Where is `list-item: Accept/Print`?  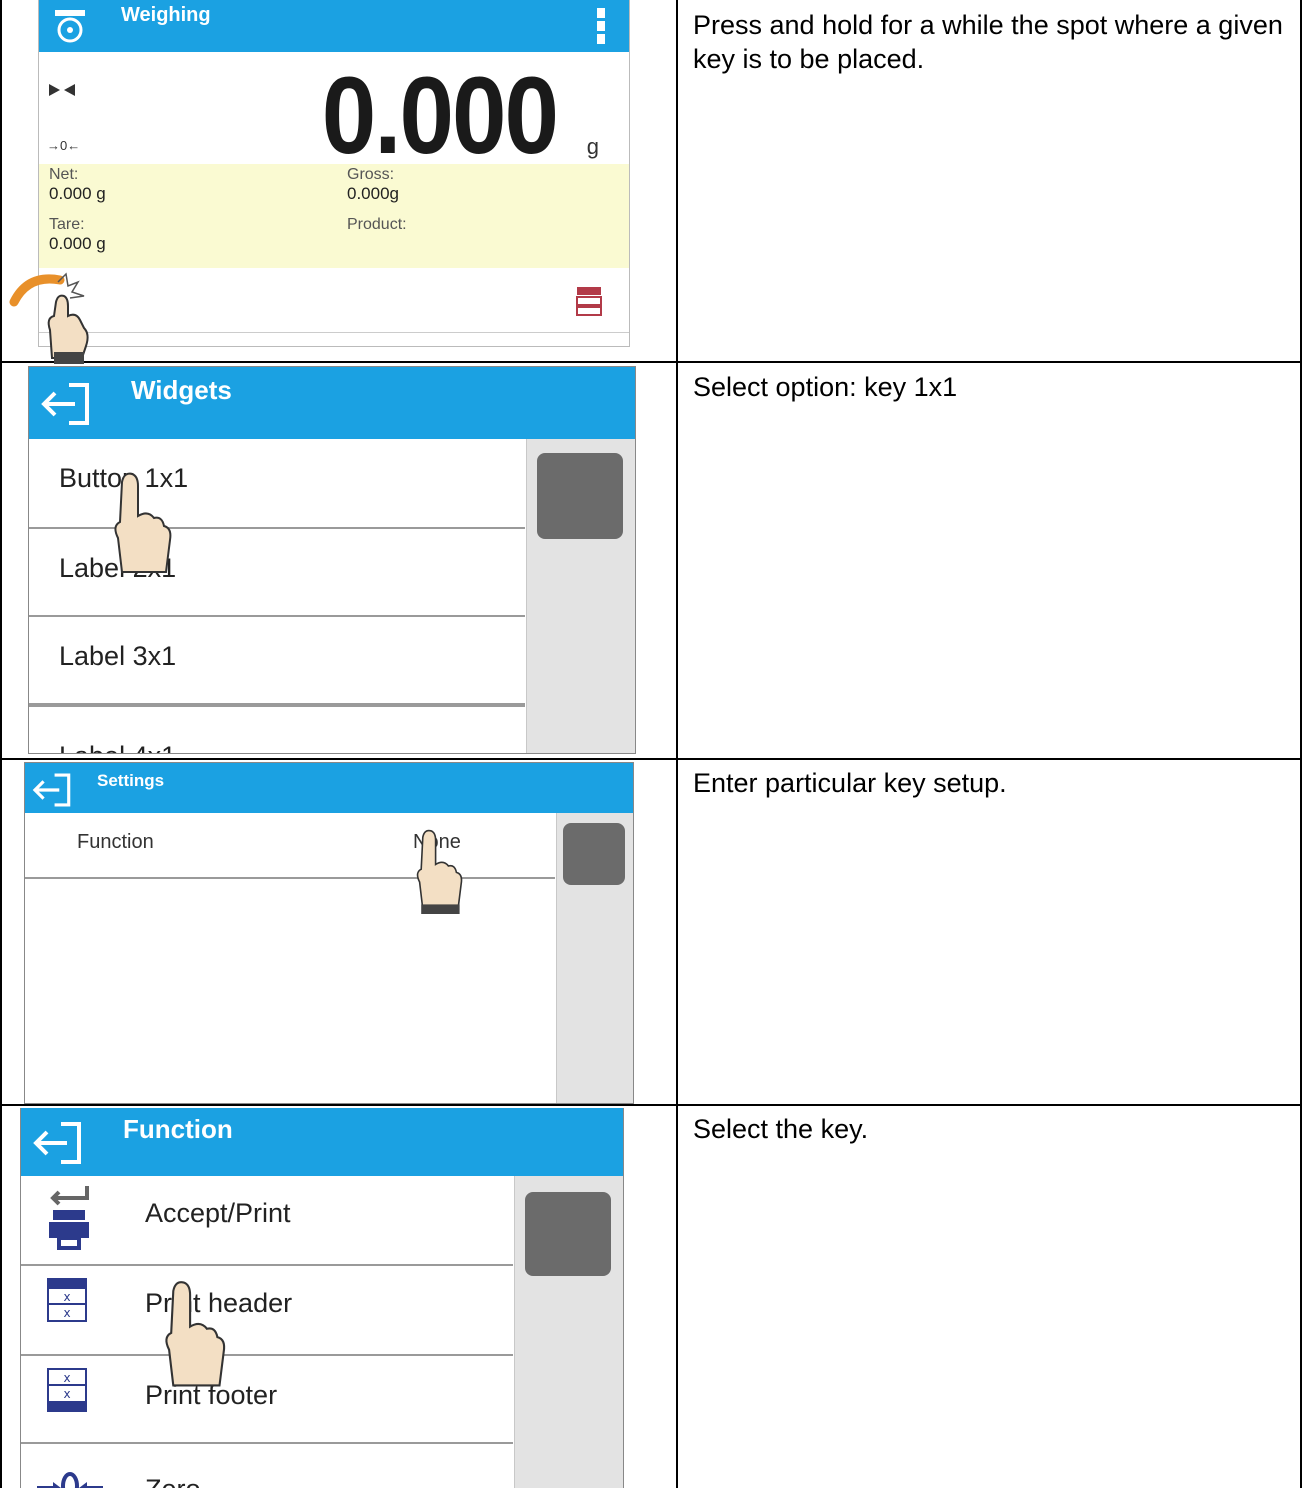
list-item: Accept/Print is located at coordinates (267, 1221).